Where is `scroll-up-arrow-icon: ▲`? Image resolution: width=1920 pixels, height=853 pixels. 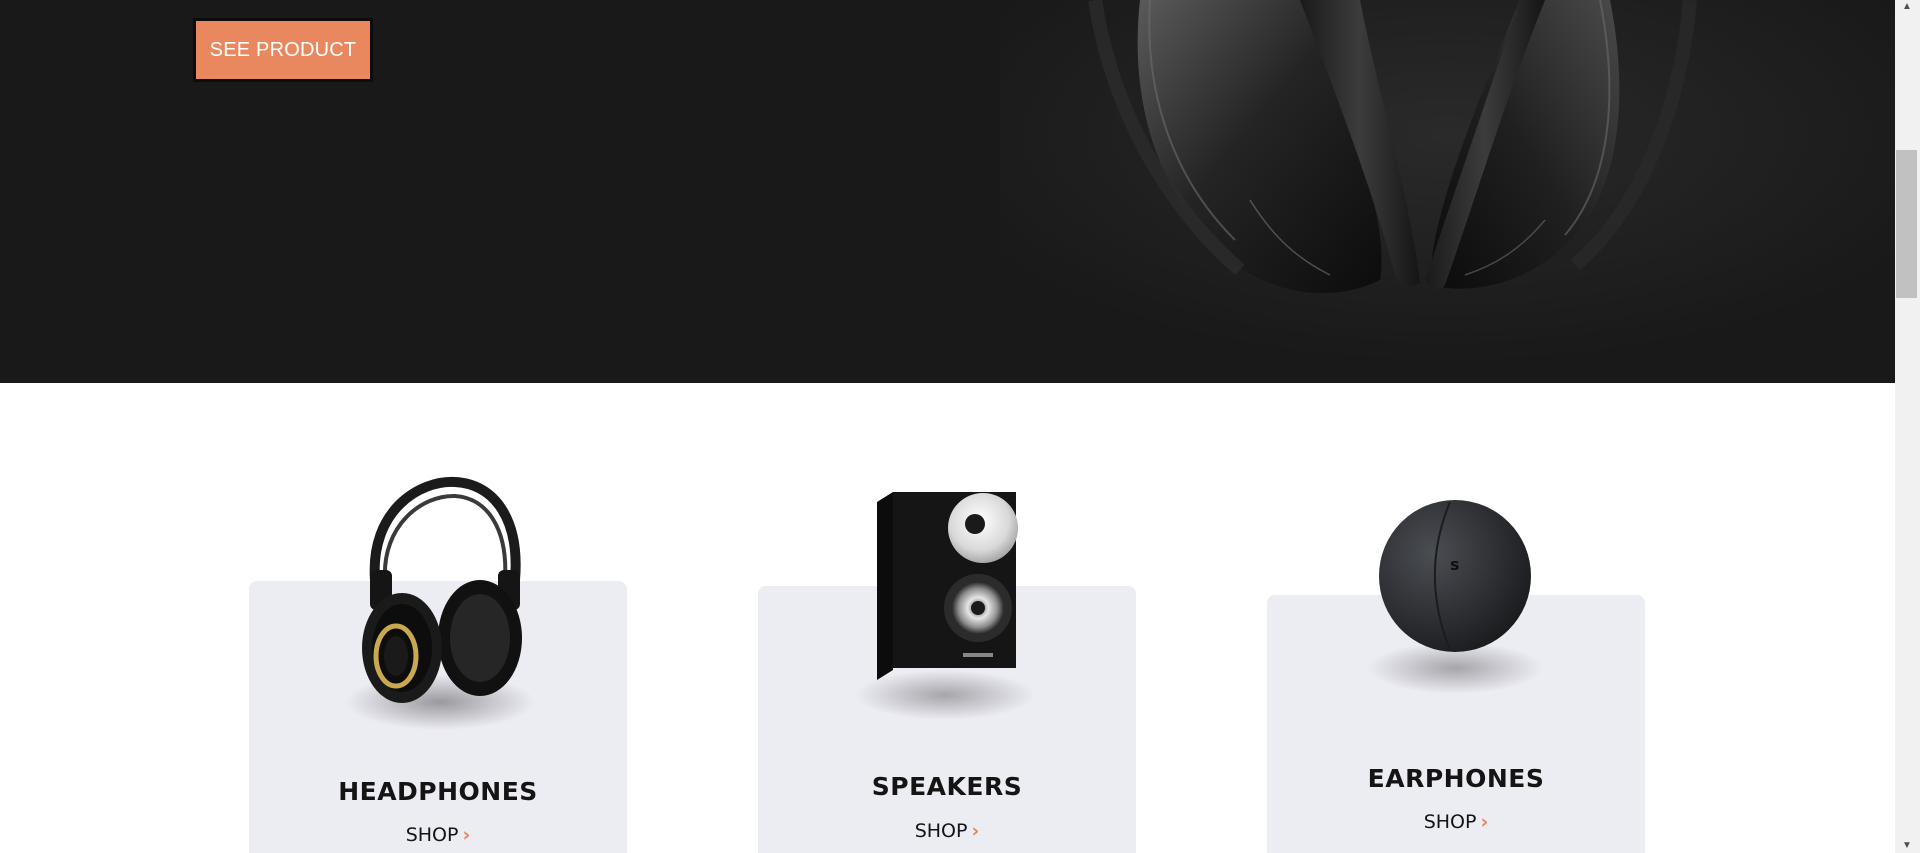
scroll-up-arrow-icon: ▲ is located at coordinates (1907, 7).